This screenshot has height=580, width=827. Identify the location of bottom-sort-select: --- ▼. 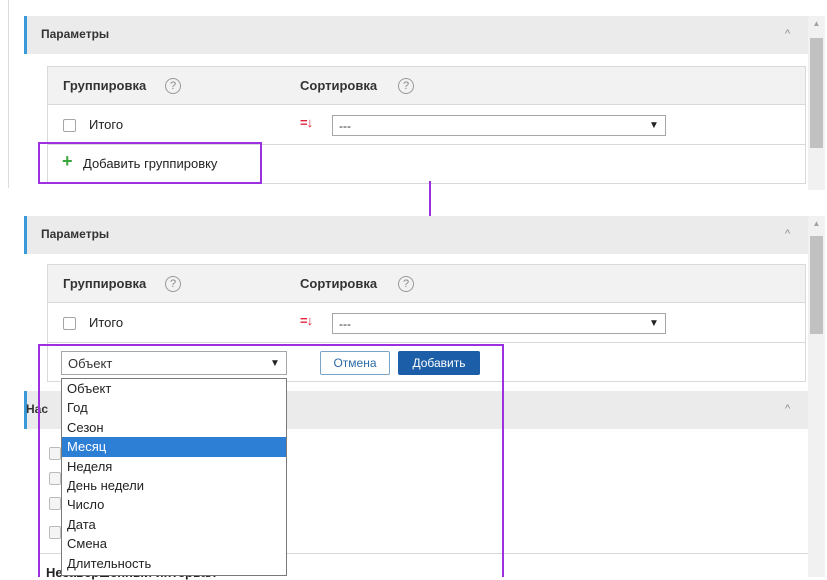
(499, 323).